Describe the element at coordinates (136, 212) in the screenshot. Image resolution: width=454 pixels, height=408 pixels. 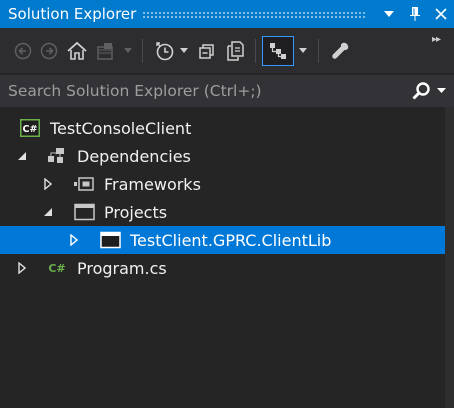
I see `tree-item-label: Projects` at that location.